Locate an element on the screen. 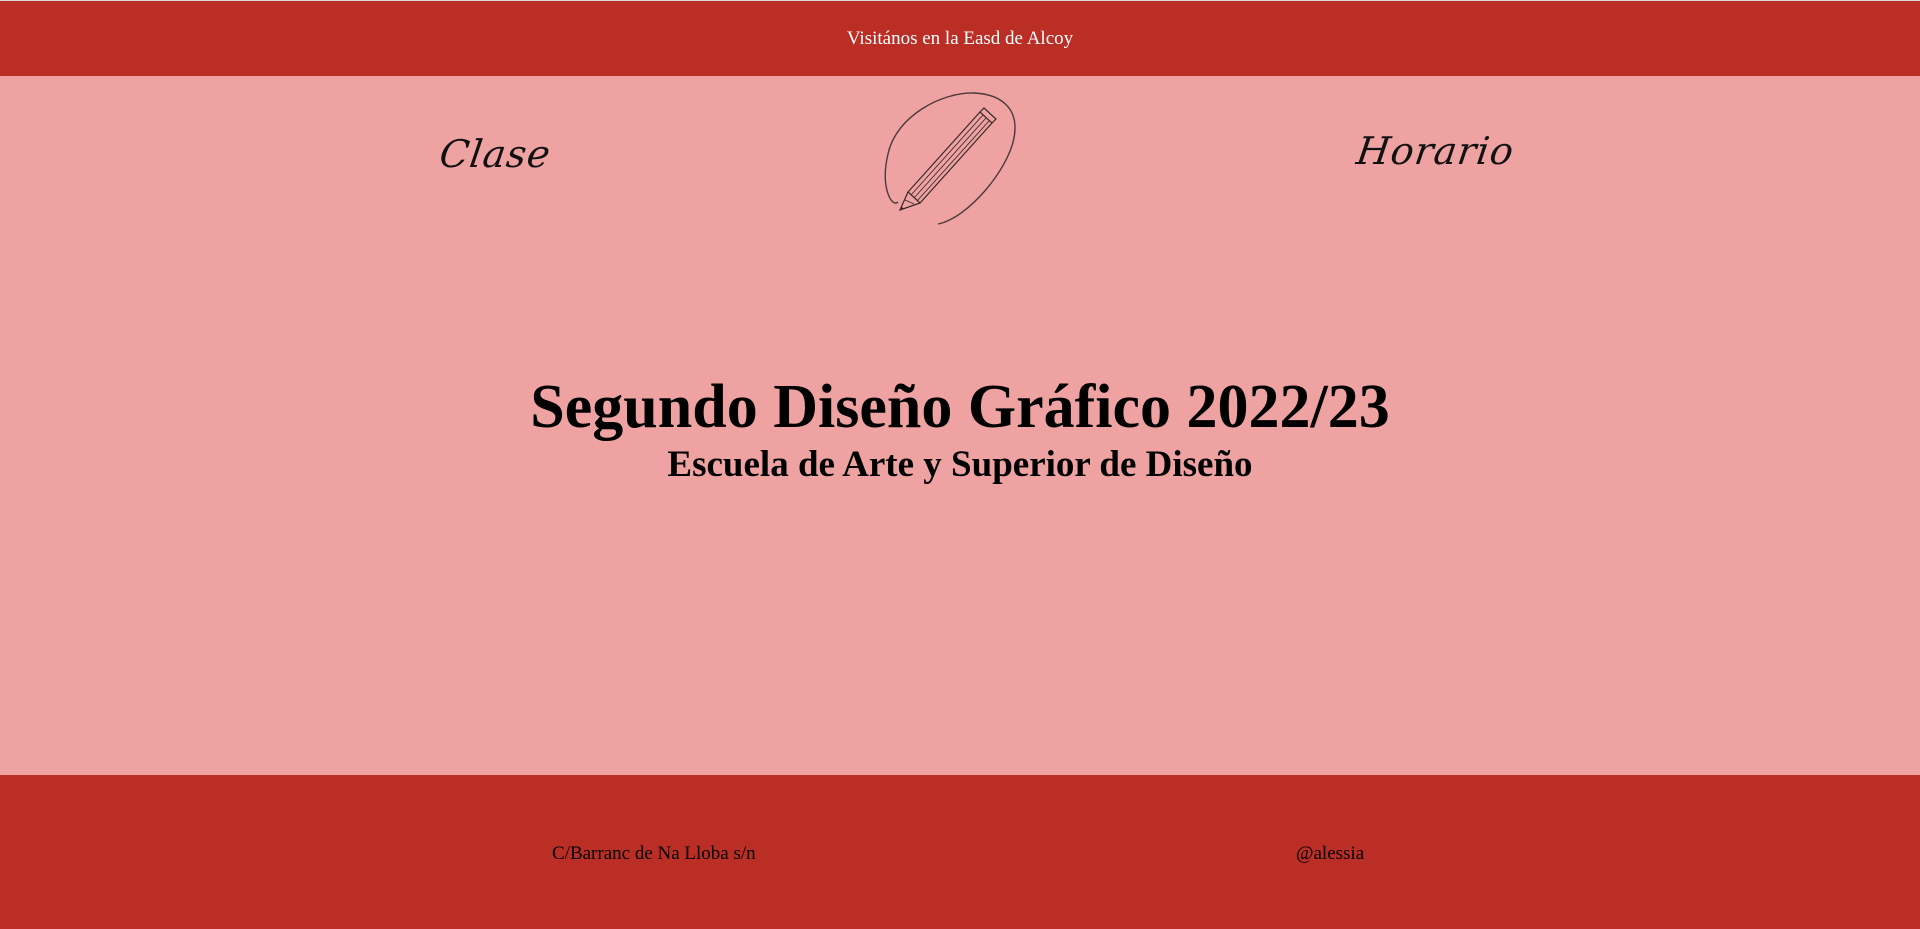 The height and width of the screenshot is (929, 1920). nav-link-horario: Horario is located at coordinates (1435, 151).